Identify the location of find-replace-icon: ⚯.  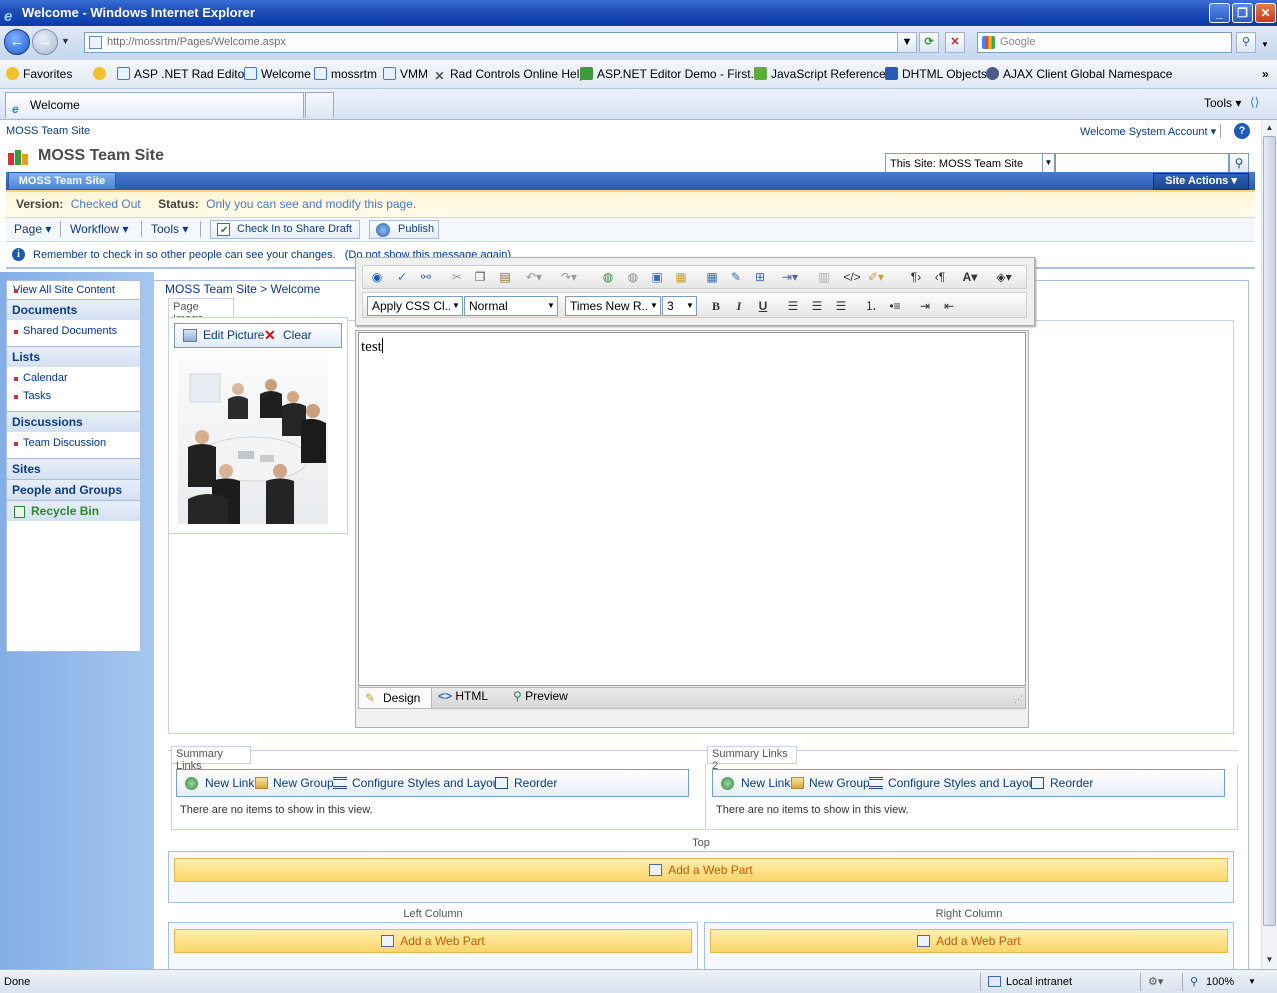
(426, 277).